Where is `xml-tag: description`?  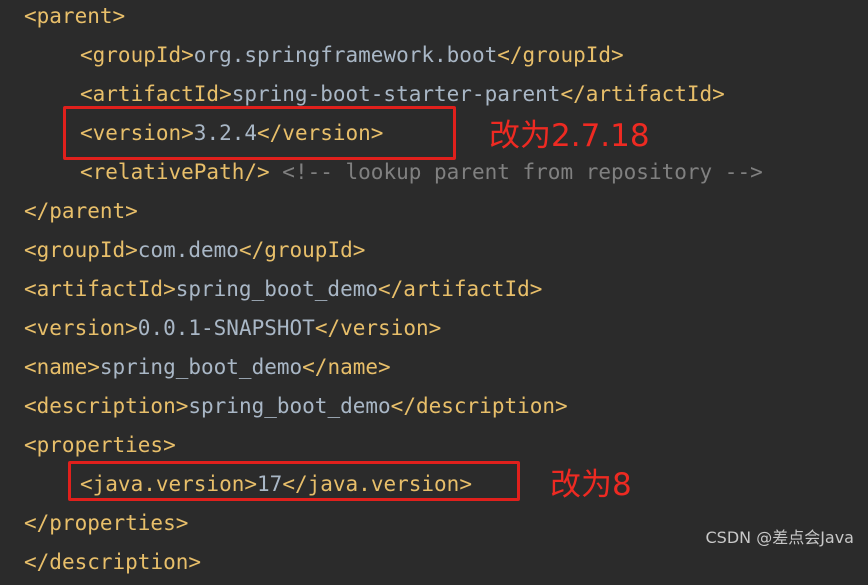 xml-tag: description is located at coordinates (119, 562).